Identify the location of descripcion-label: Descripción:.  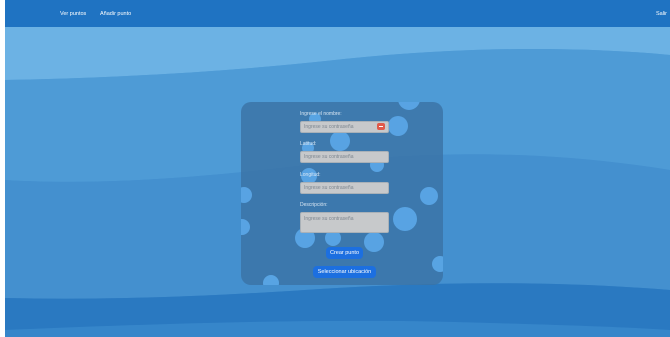
(314, 205).